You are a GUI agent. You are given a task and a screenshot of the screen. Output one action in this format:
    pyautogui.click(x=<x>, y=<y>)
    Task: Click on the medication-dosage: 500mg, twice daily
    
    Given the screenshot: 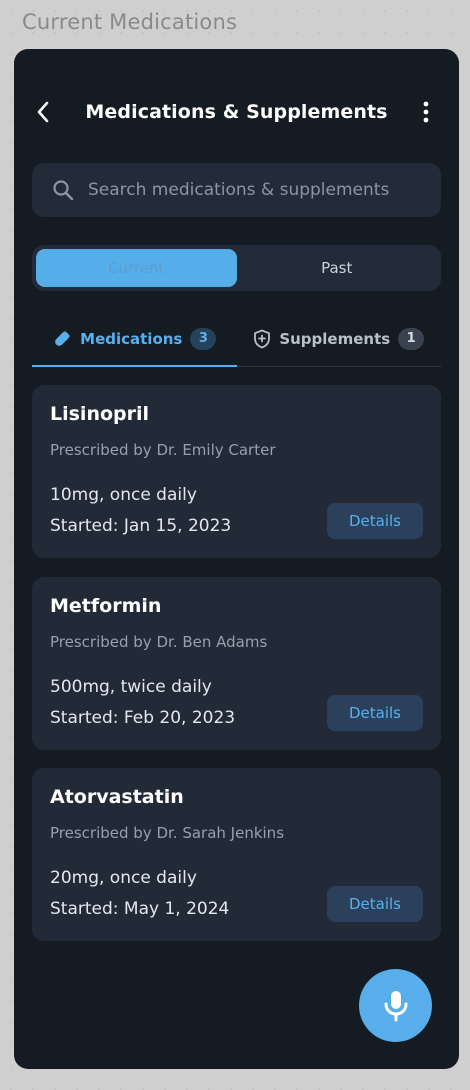 What is the action you would take?
    pyautogui.click(x=131, y=687)
    